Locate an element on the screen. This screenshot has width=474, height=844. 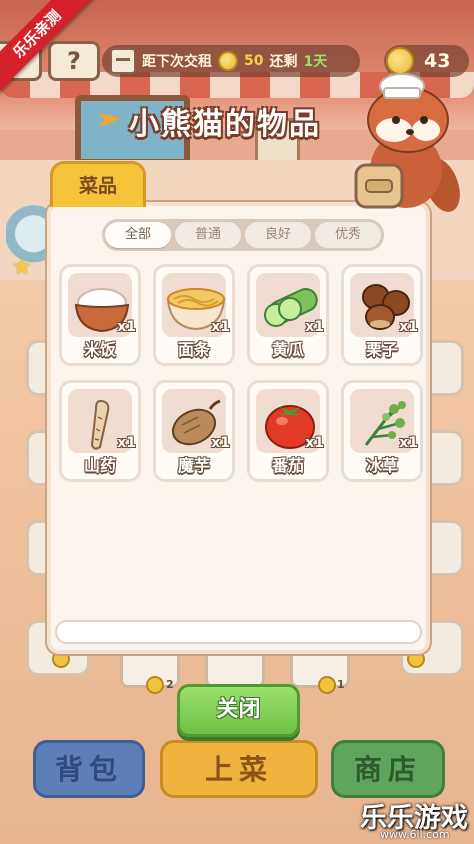
close-button: 关闭 is located at coordinates (238, 710).